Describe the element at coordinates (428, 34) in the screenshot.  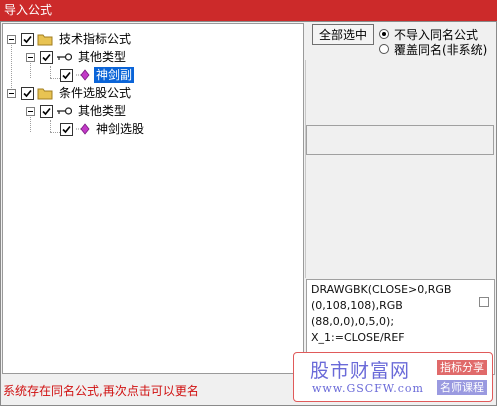
I see `radio-skip-same-name: 不导入同名公式` at that location.